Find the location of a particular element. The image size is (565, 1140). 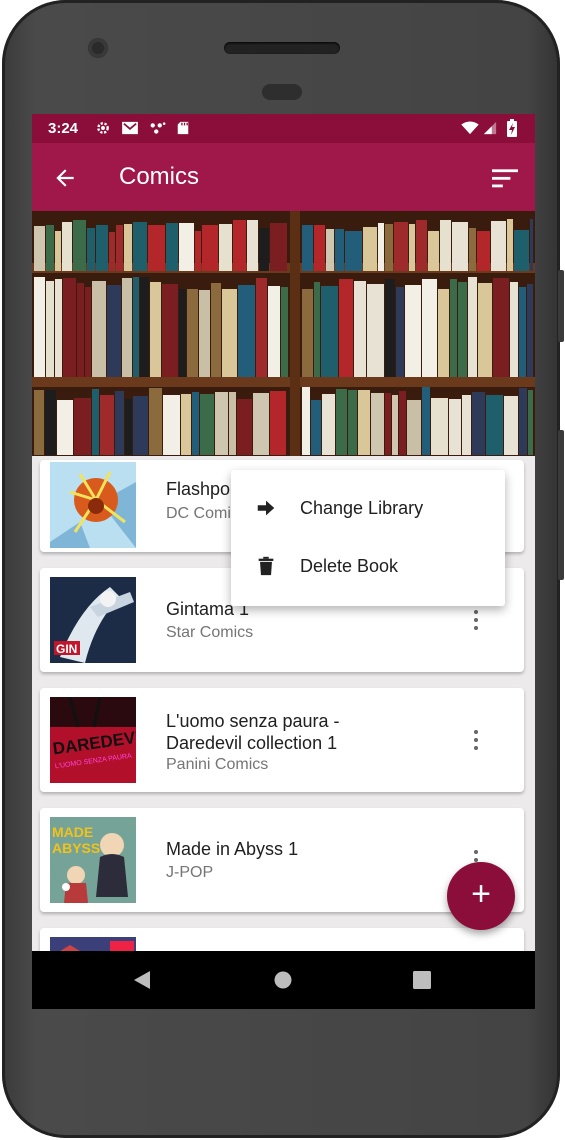

volume-button is located at coordinates (561, 505).